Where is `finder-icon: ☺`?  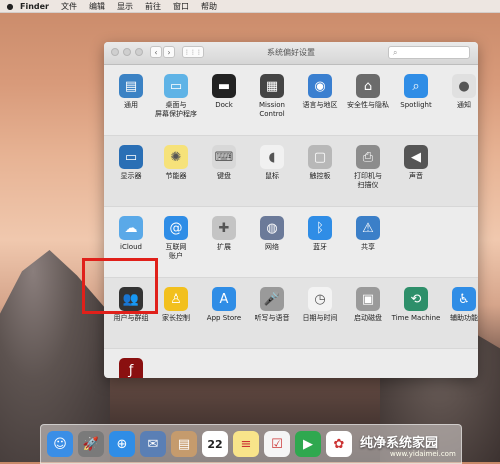 finder-icon: ☺ is located at coordinates (60, 444).